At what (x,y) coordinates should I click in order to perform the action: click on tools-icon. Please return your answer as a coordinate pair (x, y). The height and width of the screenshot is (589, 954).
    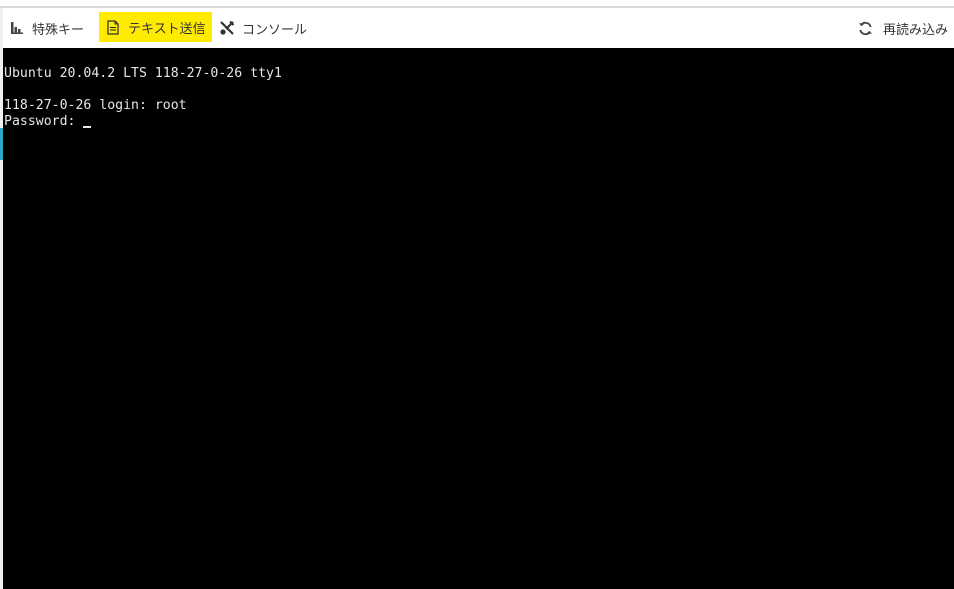
    Looking at the image, I should click on (227, 28).